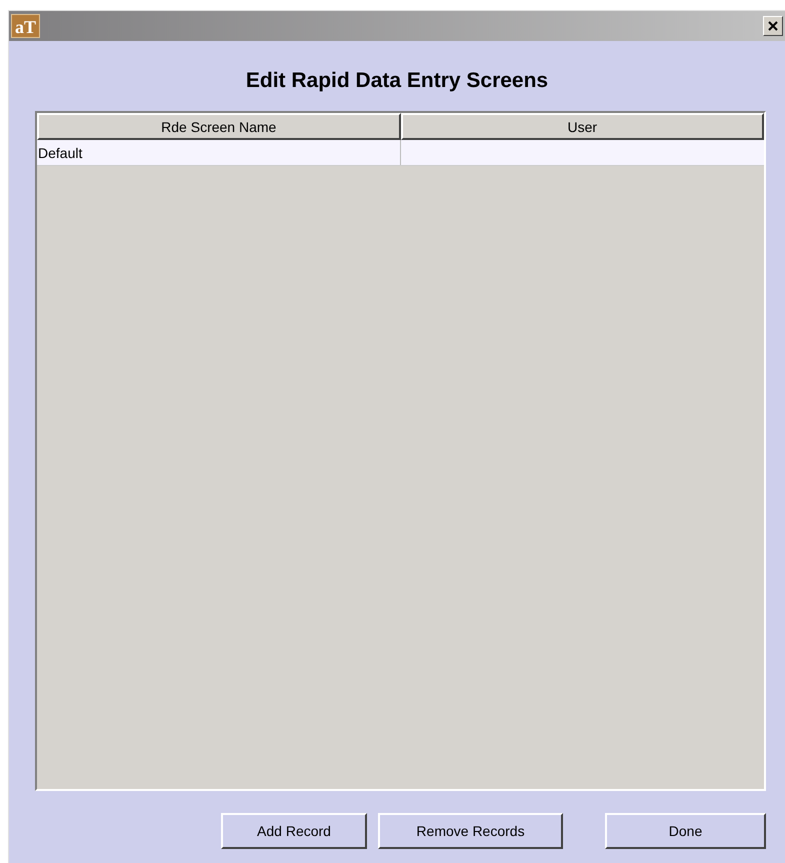 The height and width of the screenshot is (863, 785). What do you see at coordinates (397, 81) in the screenshot?
I see `dialog-heading: Edit Rapid Data Entry Screens` at bounding box center [397, 81].